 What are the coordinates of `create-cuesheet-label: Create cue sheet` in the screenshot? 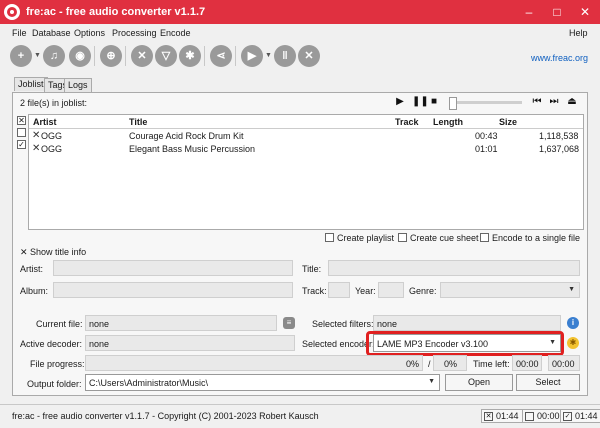 It's located at (444, 238).